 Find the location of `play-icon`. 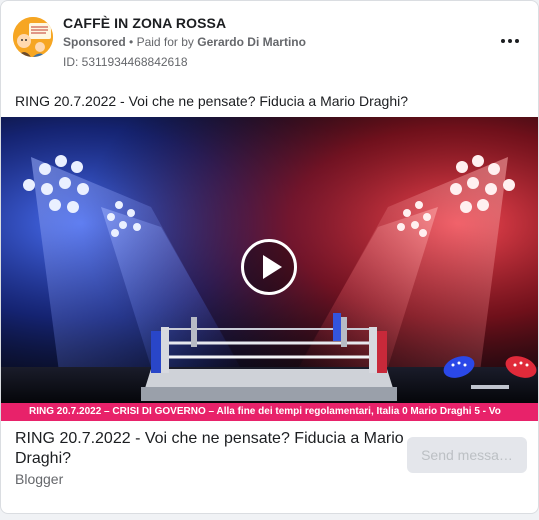

play-icon is located at coordinates (272, 267).